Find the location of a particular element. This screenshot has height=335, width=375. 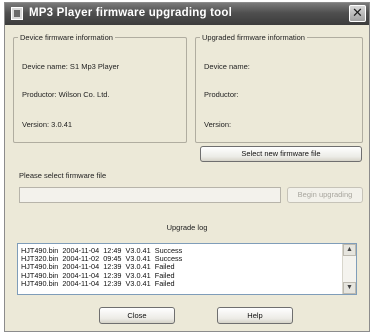

close-button: Close is located at coordinates (137, 315).